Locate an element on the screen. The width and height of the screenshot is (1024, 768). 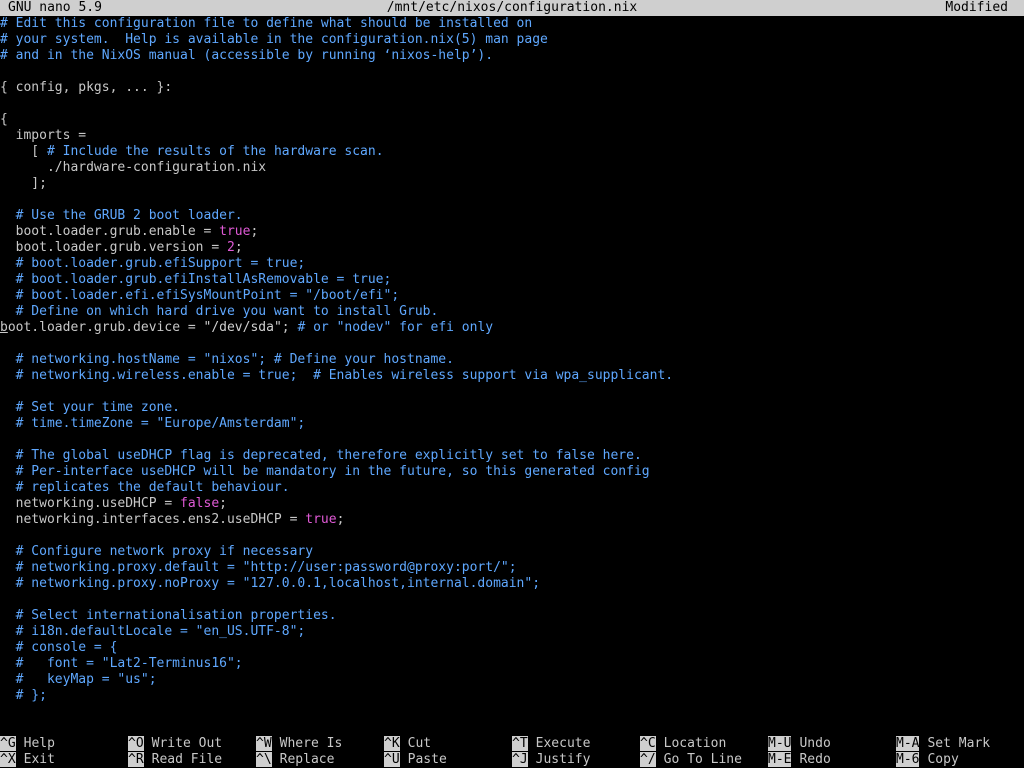
editor-line: # i18n.defaultLocale = "en_US.UTF-8"; is located at coordinates (512, 632).